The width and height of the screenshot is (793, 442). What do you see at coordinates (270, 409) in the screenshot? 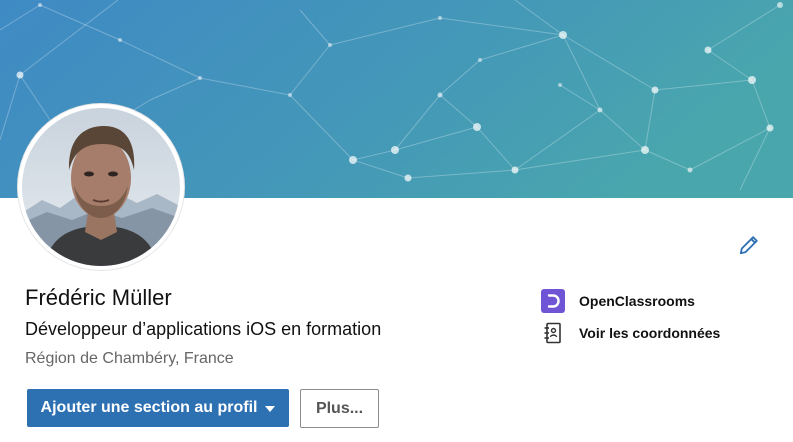
I see `caret-down-icon` at bounding box center [270, 409].